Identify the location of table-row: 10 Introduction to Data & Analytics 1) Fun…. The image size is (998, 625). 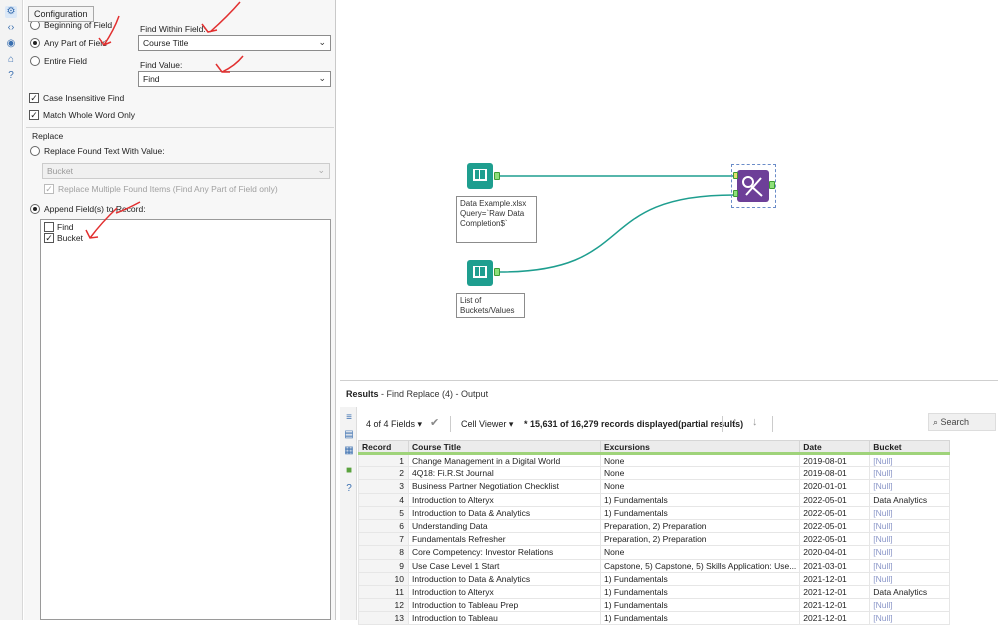
(654, 578).